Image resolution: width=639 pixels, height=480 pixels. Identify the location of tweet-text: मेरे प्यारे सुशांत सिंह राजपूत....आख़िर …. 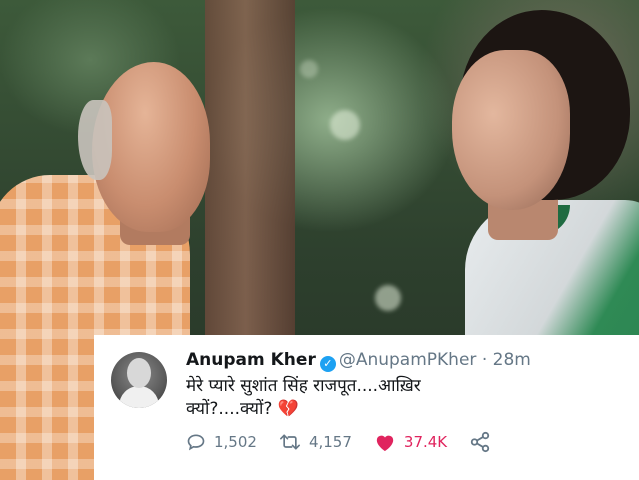
(366, 398).